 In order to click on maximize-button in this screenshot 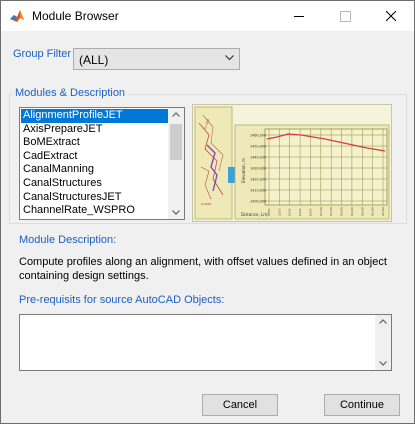, I will do `click(345, 16)`.